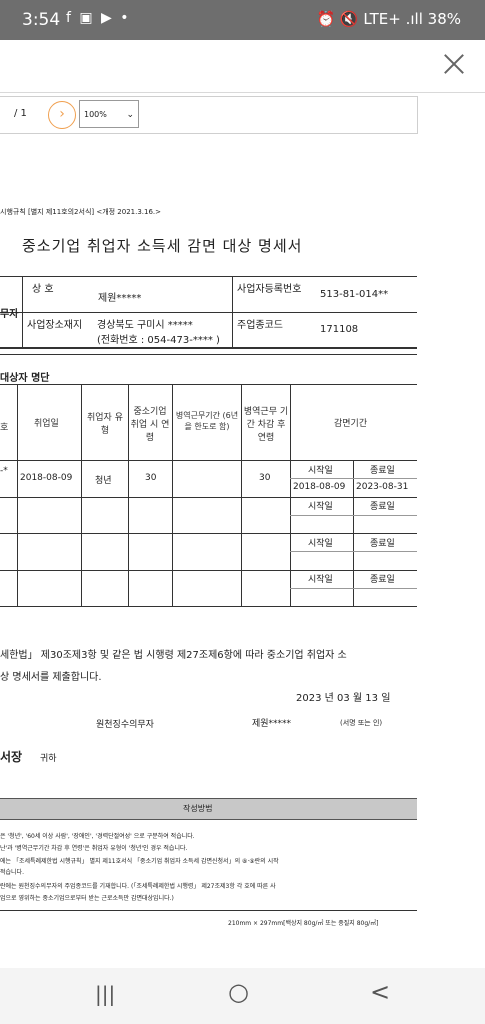 This screenshot has width=485, height=1024. Describe the element at coordinates (388, 19) in the screenshot. I see `system-indicators: ⏰ 🔇 LTE+ .ıll 38%` at that location.